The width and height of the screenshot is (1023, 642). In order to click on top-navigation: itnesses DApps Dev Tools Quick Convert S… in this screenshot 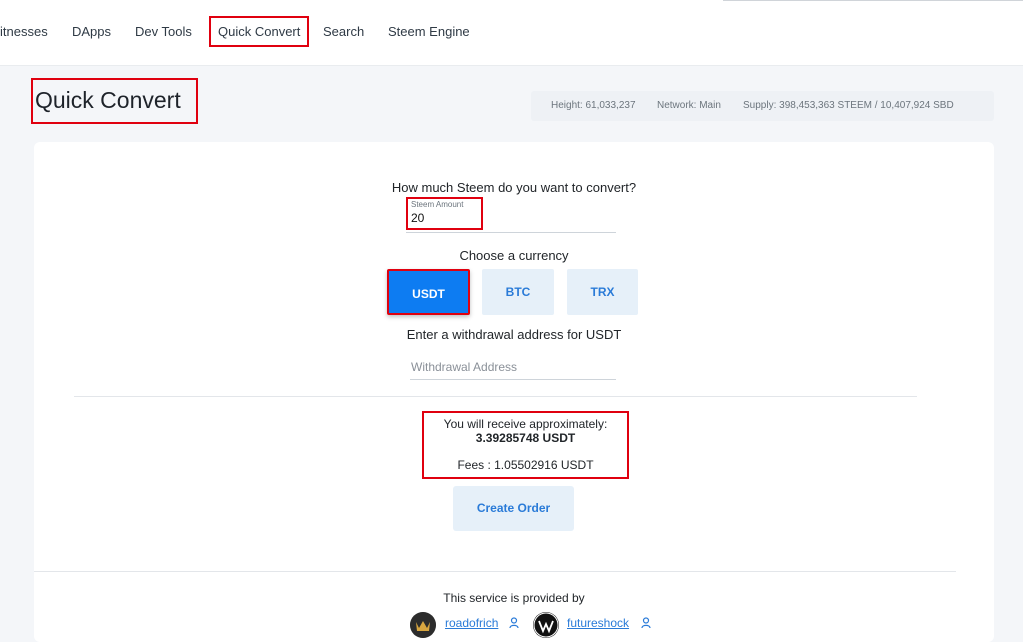, I will do `click(511, 33)`.